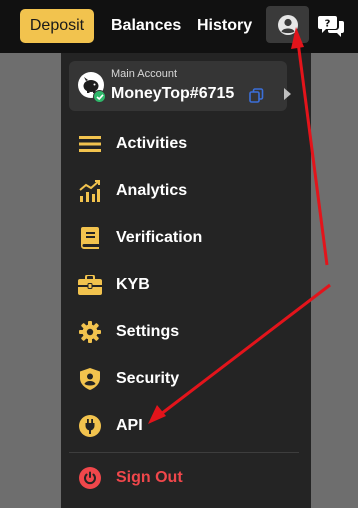  What do you see at coordinates (129, 425) in the screenshot?
I see `menu-label: API` at bounding box center [129, 425].